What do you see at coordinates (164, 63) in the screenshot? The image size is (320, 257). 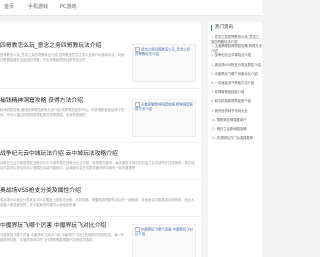 I see `article-thumbnail: 意念之务四哥教怎么玩_意念之务四哥教玩法介绍` at bounding box center [164, 63].